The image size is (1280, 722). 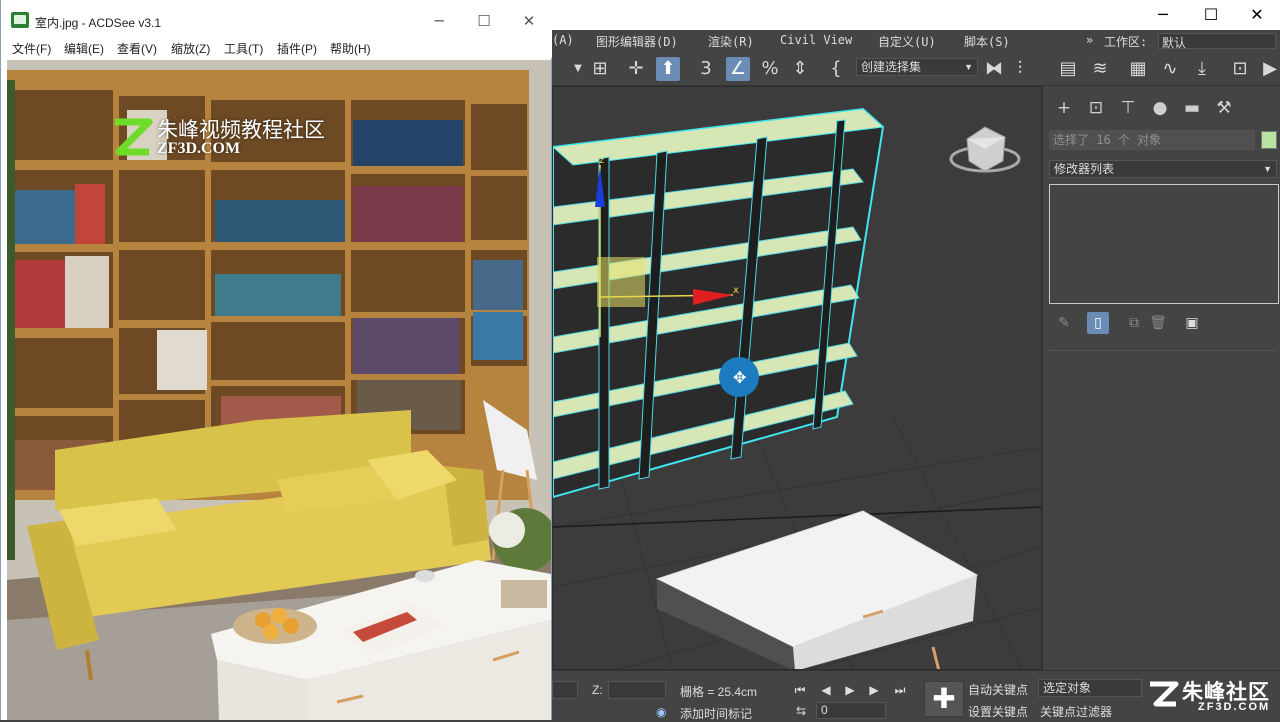 What do you see at coordinates (1100, 69) in the screenshot?
I see `layer-explorer-icon: ≋` at bounding box center [1100, 69].